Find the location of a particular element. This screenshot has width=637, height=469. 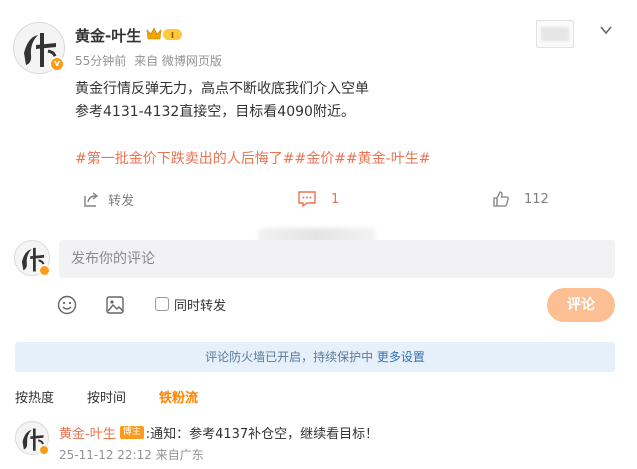

like-button: 112 is located at coordinates (520, 199).